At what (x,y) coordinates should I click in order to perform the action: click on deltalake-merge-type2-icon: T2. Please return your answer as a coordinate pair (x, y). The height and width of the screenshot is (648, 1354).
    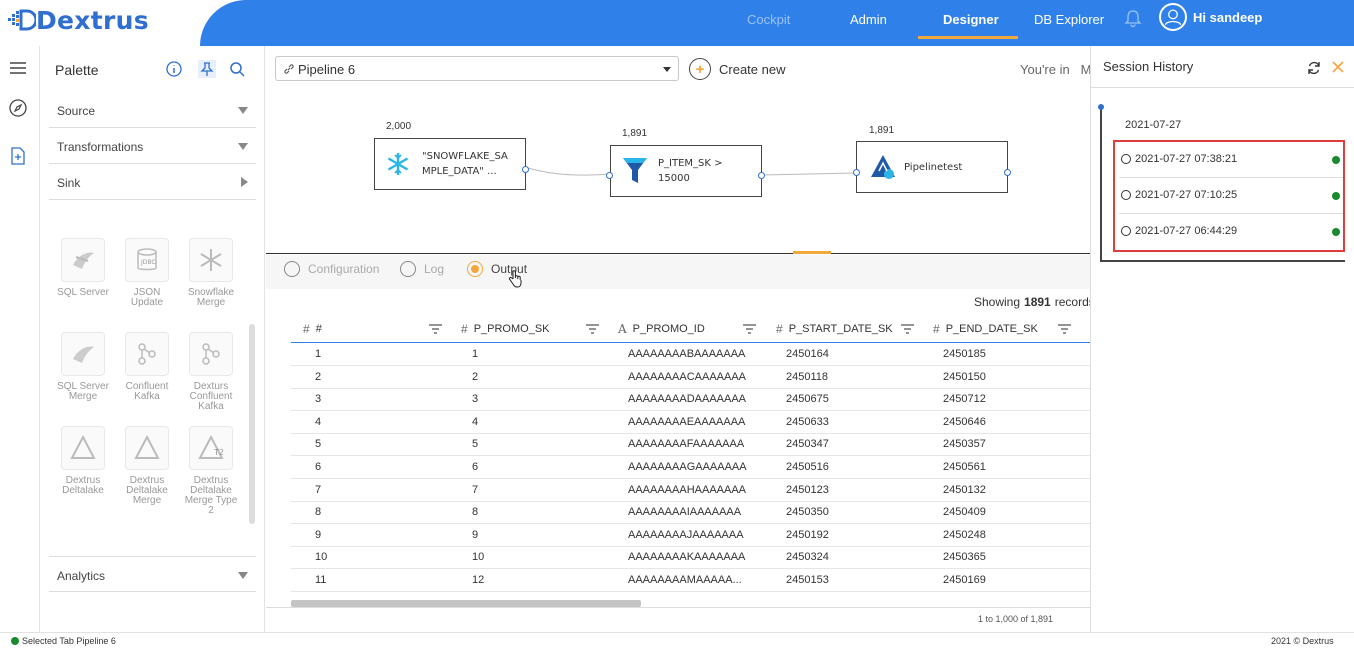
    Looking at the image, I should click on (211, 446).